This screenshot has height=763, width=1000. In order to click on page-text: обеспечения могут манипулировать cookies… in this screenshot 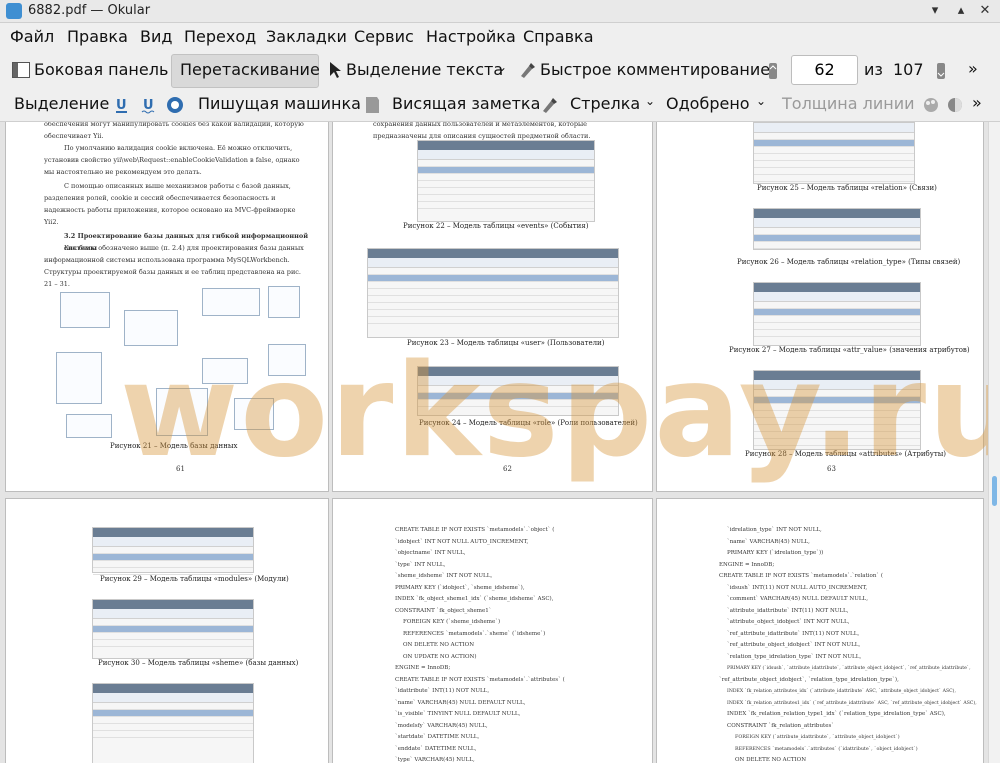, I will do `click(174, 131)`.